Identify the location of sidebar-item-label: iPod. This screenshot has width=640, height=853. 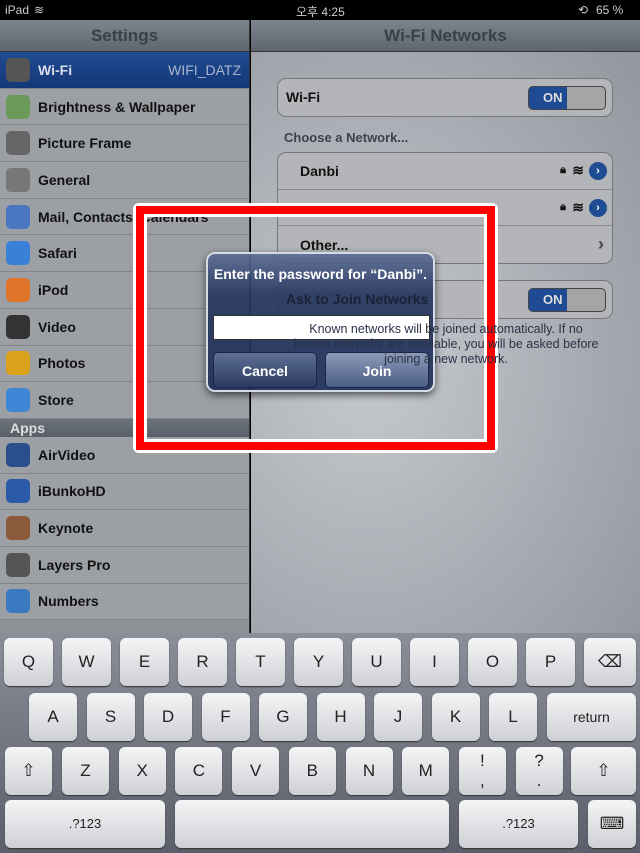
(53, 289).